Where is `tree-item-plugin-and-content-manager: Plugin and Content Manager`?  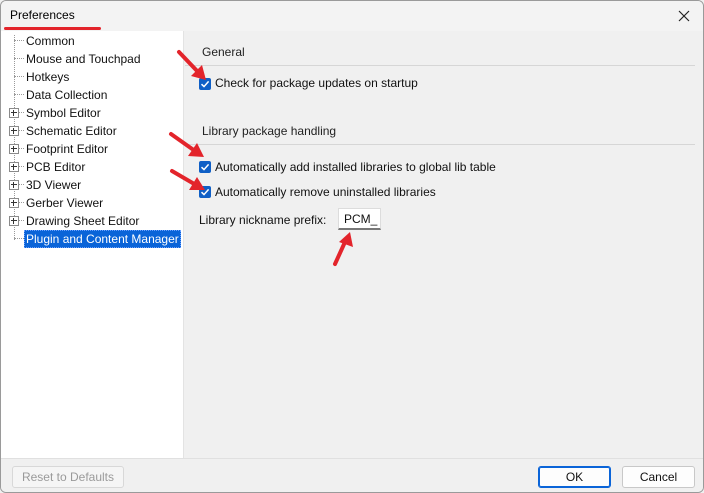
tree-item-plugin-and-content-manager: Plugin and Content Manager is located at coordinates (92, 239).